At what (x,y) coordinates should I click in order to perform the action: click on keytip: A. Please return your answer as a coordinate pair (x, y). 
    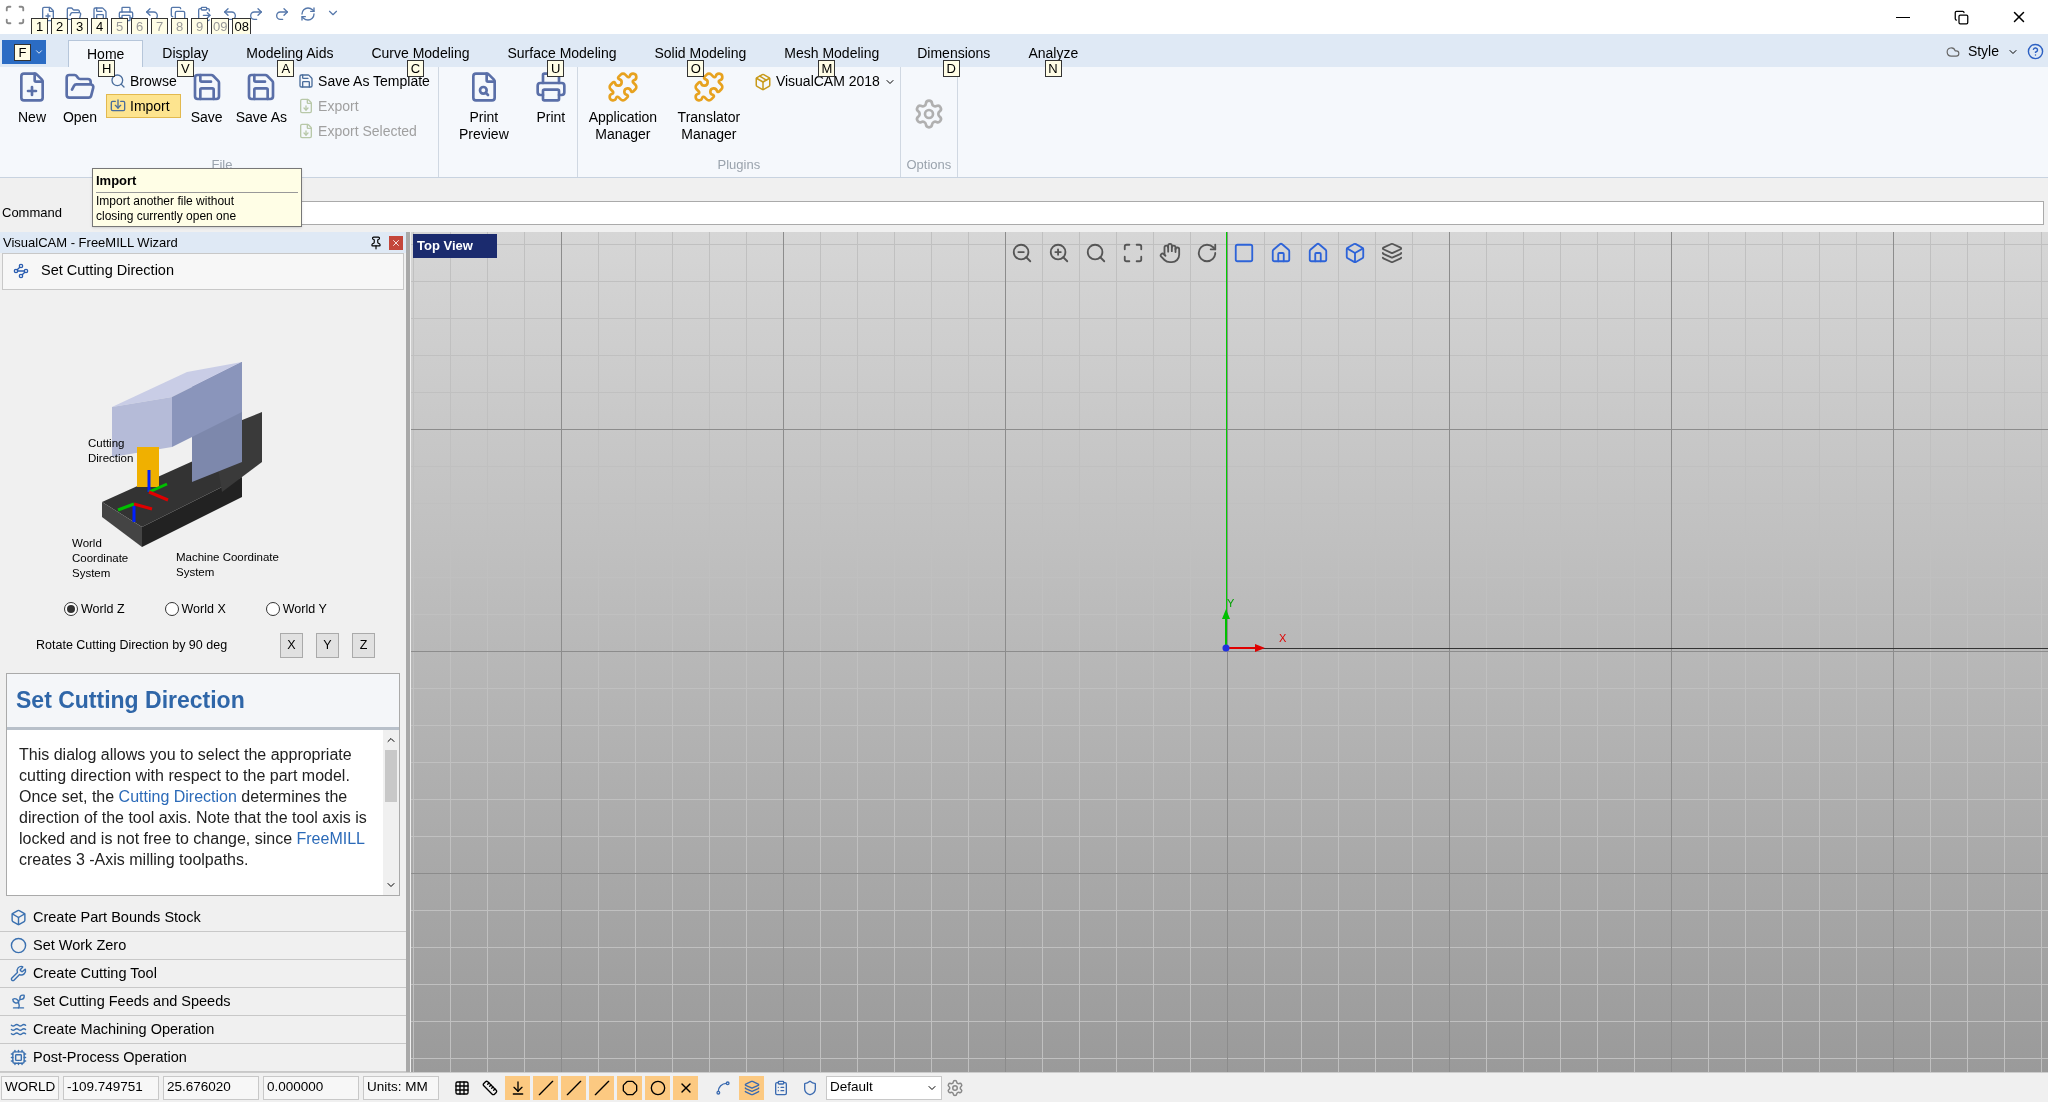
    Looking at the image, I should click on (286, 68).